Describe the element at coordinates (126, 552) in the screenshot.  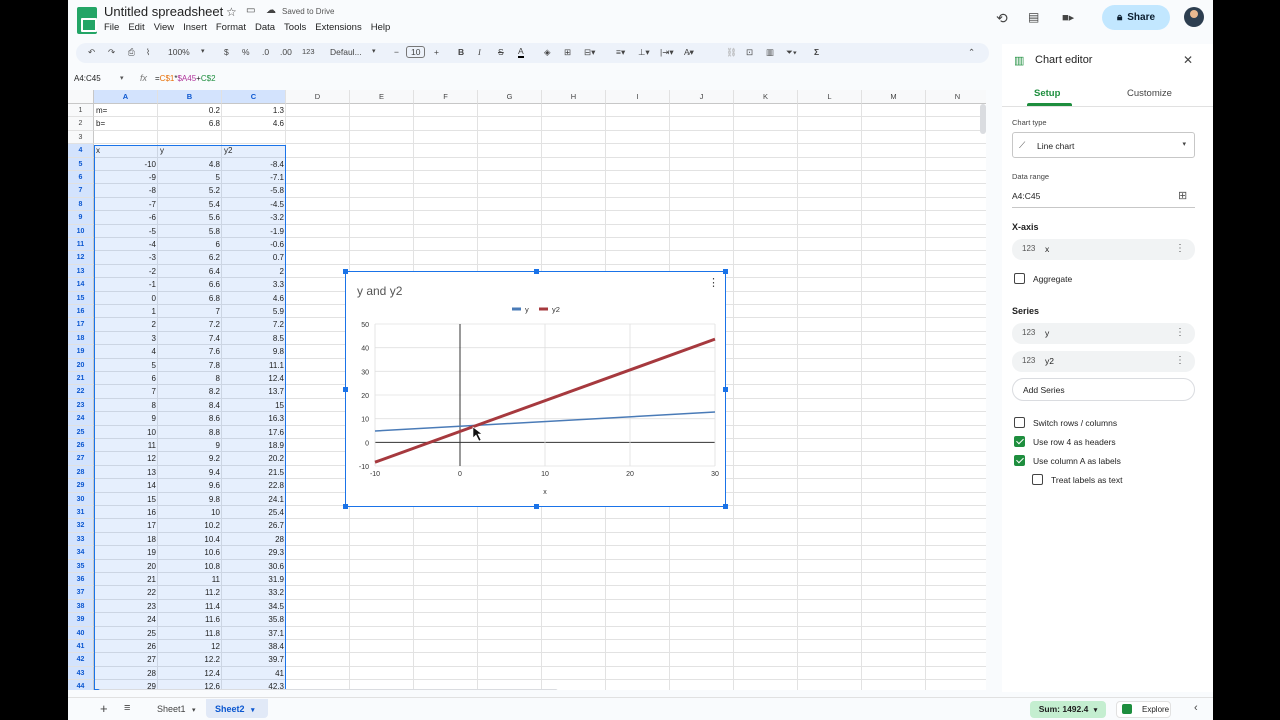
I see `cell: 19` at that location.